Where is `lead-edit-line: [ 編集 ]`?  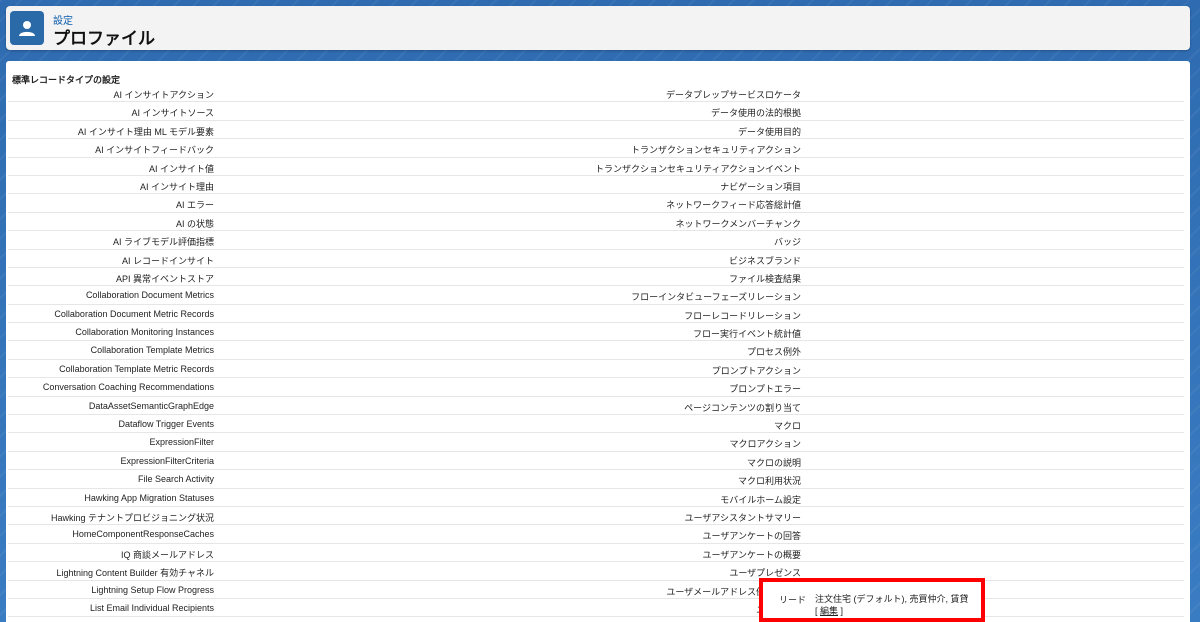 lead-edit-line: [ 編集 ] is located at coordinates (892, 611).